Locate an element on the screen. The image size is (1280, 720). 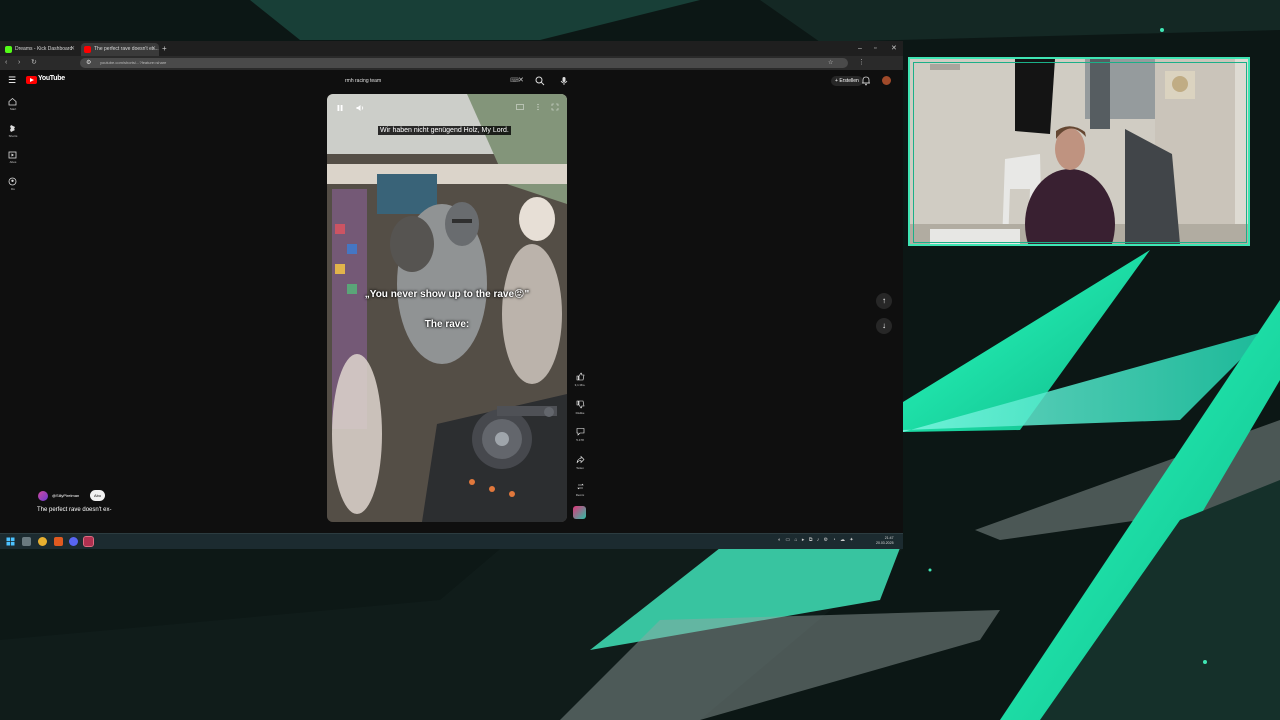
discord-icon is located at coordinates (73, 541).